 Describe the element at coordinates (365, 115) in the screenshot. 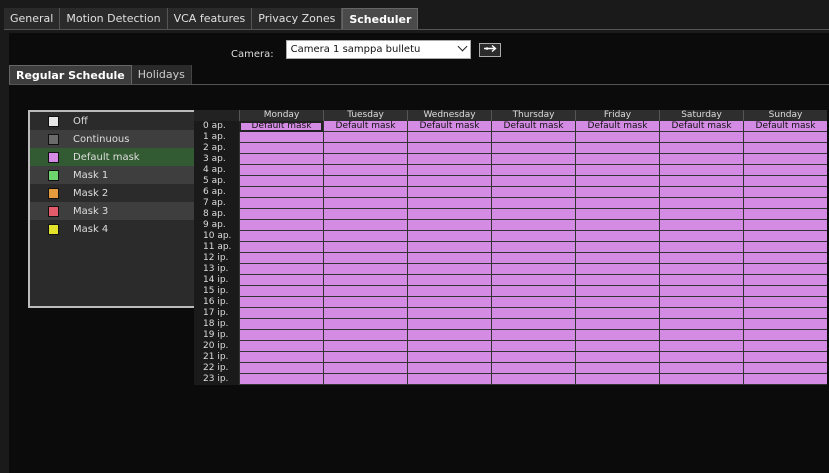

I see `day-header-tuesday: Tuesday` at that location.